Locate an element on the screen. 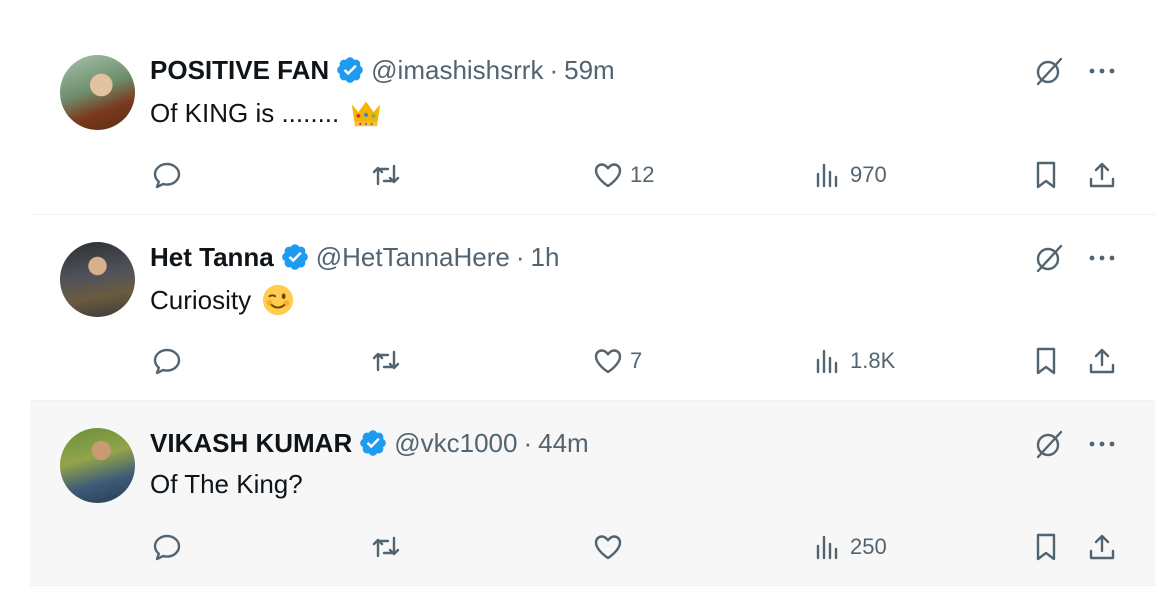 This screenshot has width=1158, height=592. author-handle: @vkc1000 is located at coordinates (455, 443).